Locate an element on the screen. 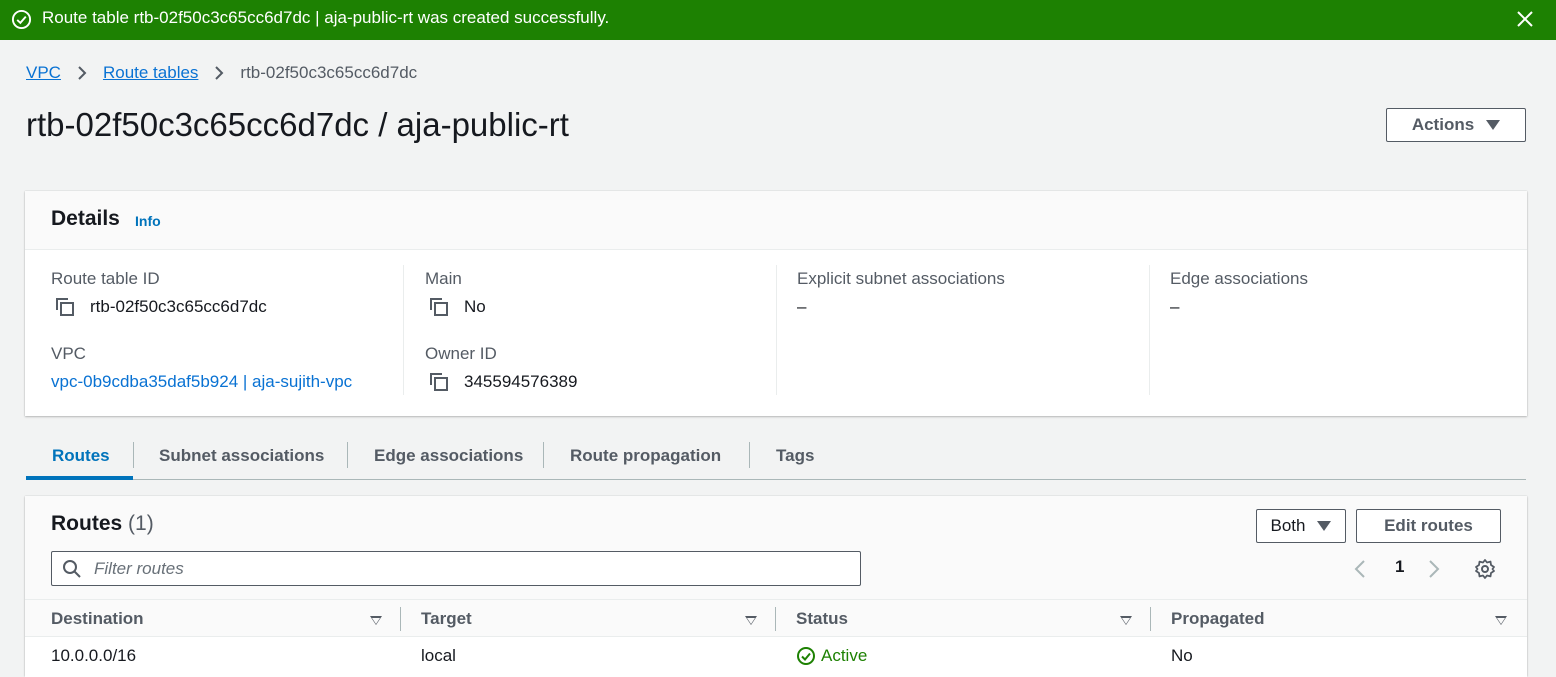  page-number: 1 is located at coordinates (1399, 567).